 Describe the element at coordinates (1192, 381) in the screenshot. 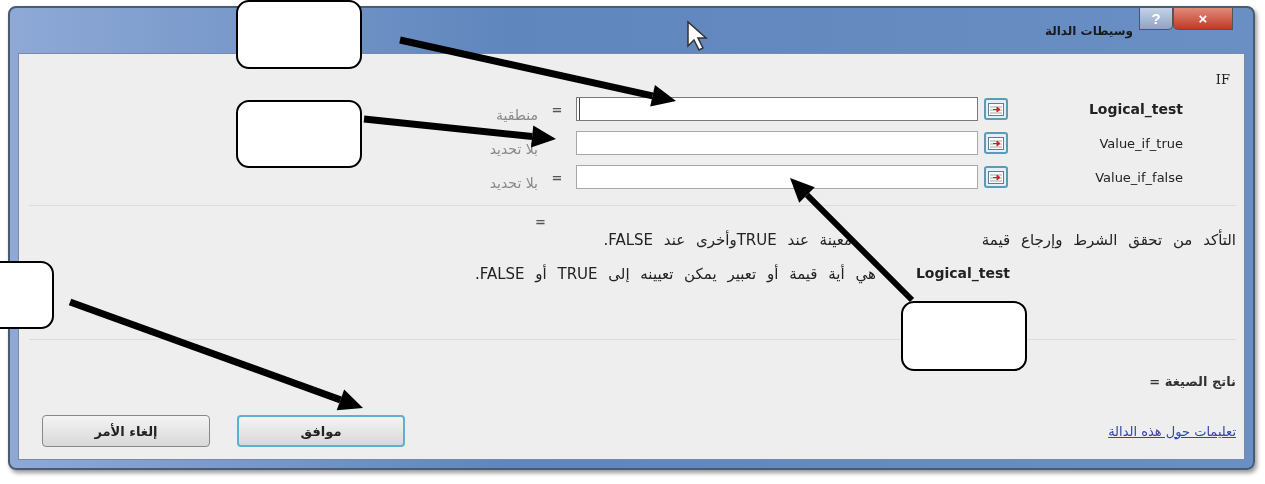

I see `formula-result: ناتج الصيغة =` at that location.